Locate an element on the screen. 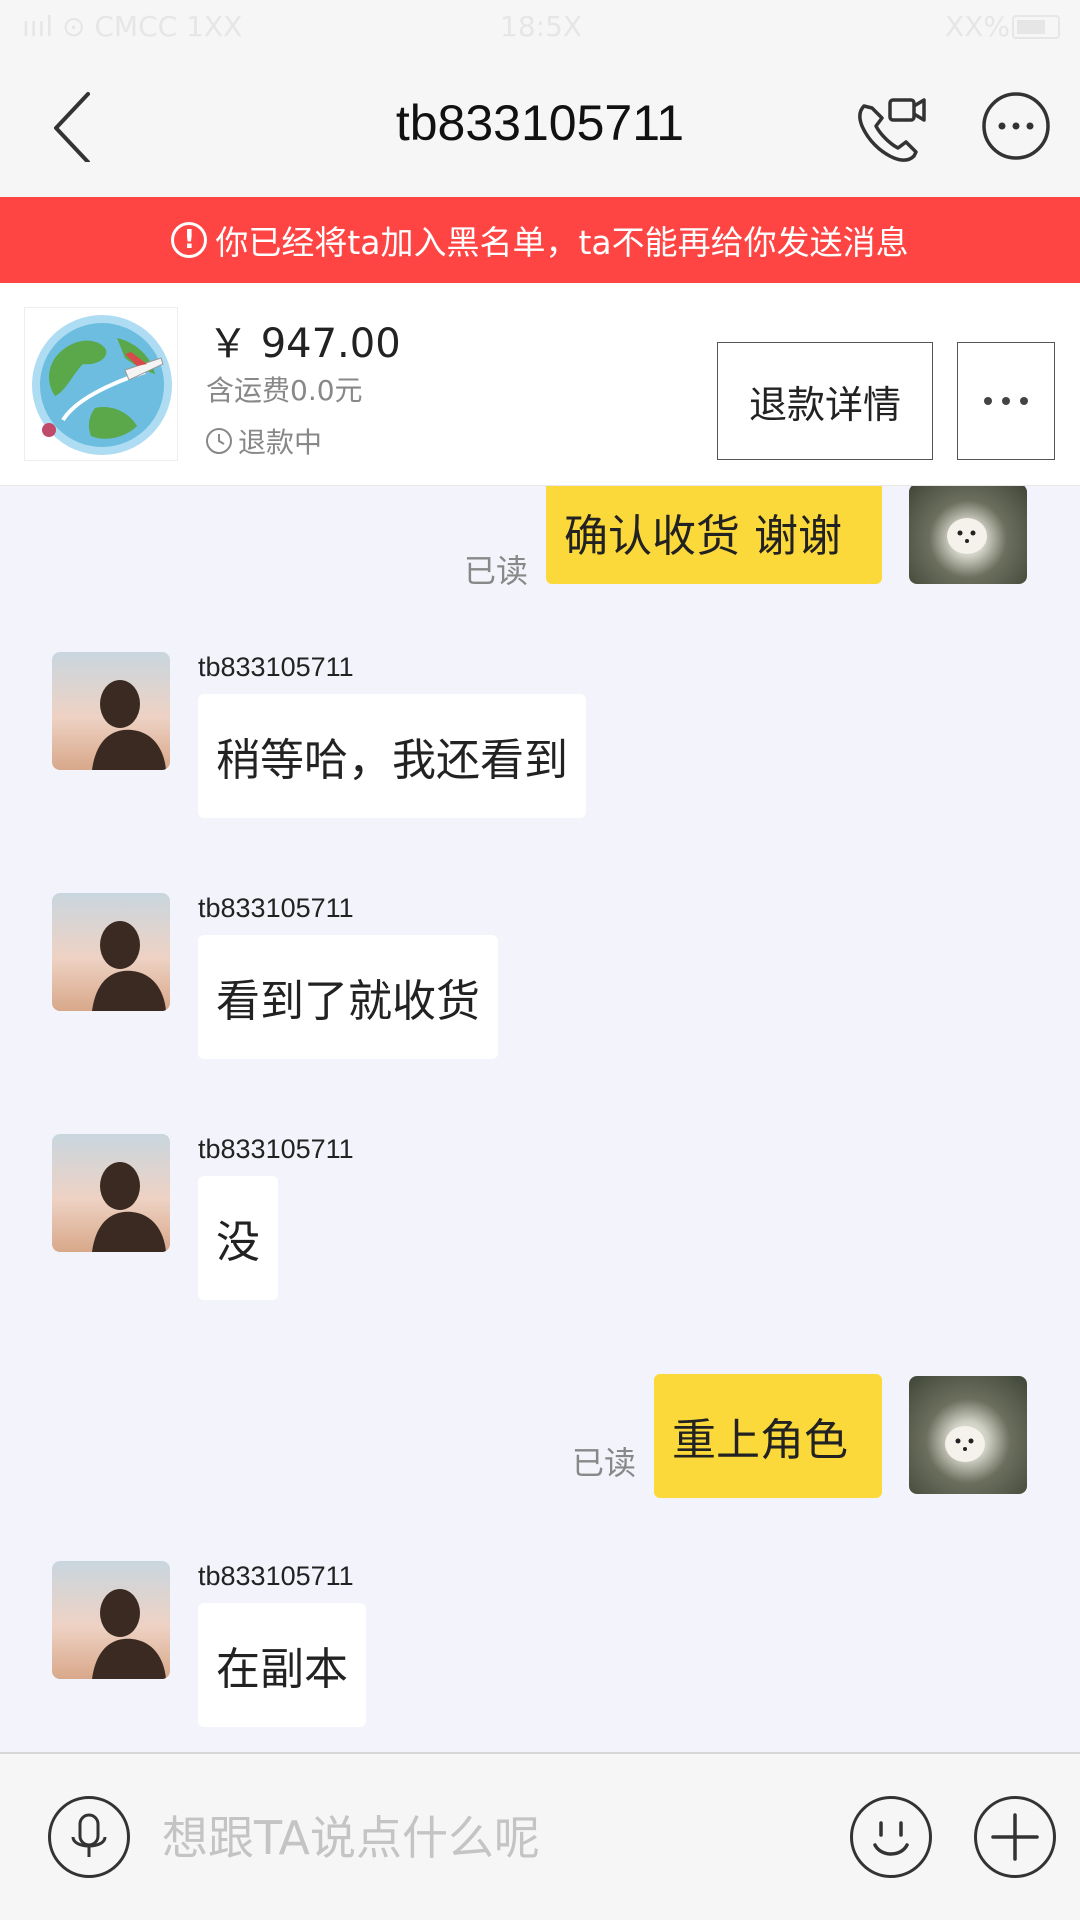 The height and width of the screenshot is (1920, 1080). message-bubble: 看到了就收货 is located at coordinates (348, 997).